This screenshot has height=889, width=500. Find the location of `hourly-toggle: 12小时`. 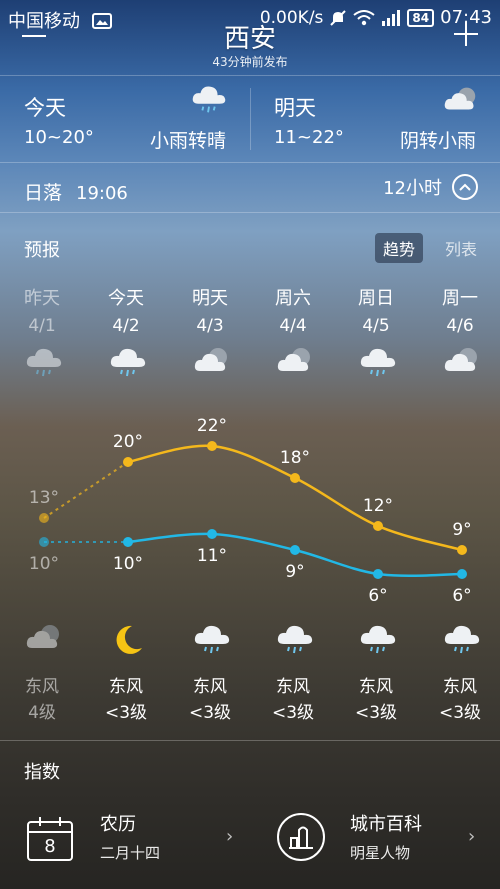

hourly-toggle: 12小时 is located at coordinates (430, 187).